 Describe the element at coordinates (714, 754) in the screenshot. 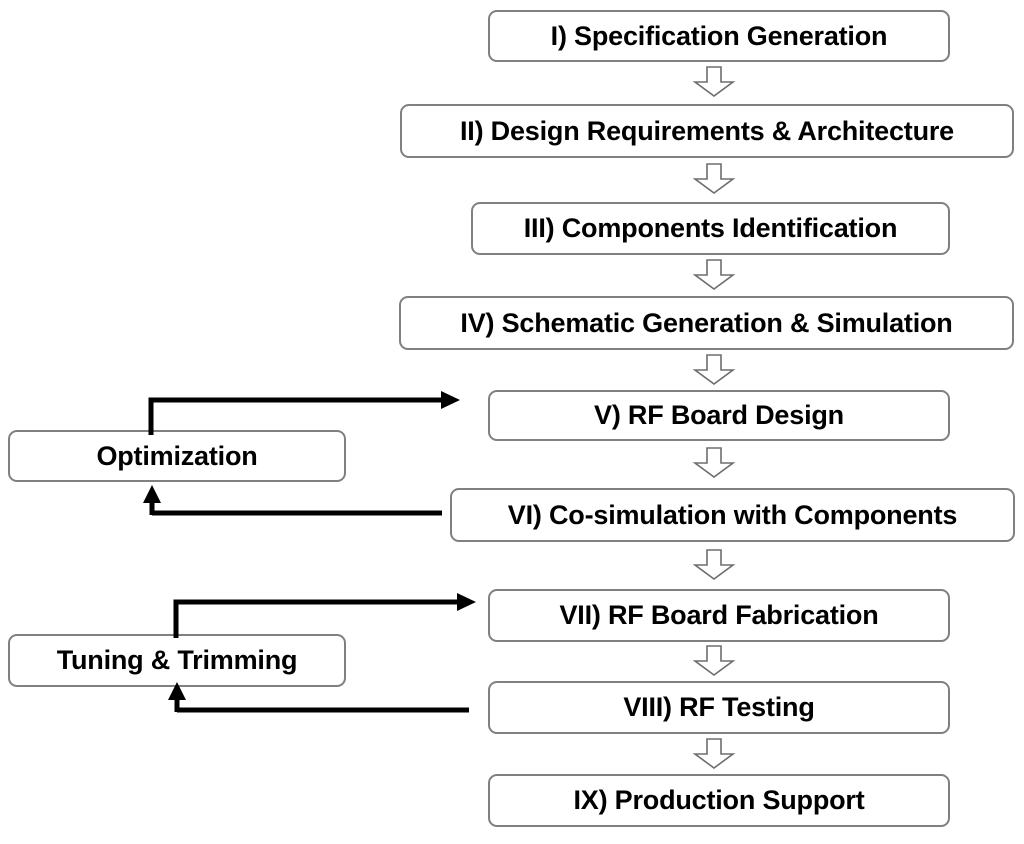

I see `stage-arrow-viii-to-ix` at that location.